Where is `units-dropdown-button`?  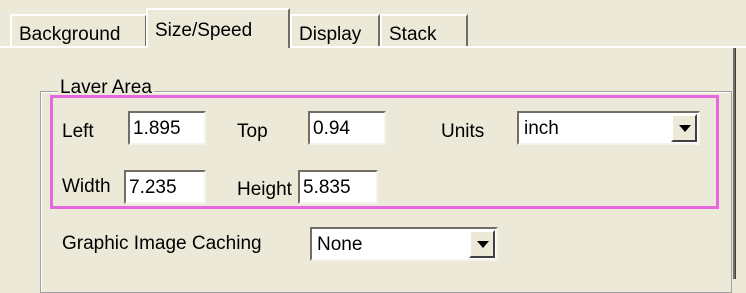
units-dropdown-button is located at coordinates (684, 128).